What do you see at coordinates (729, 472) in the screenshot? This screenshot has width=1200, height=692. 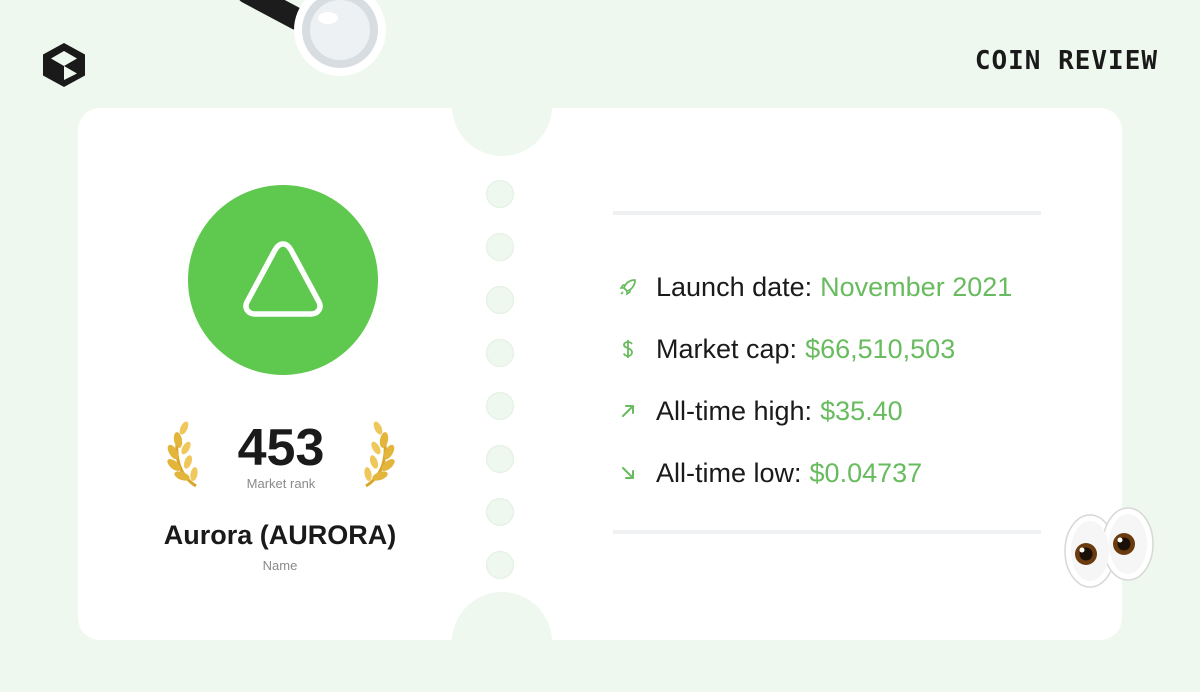 I see `stat-label: All-time low:` at bounding box center [729, 472].